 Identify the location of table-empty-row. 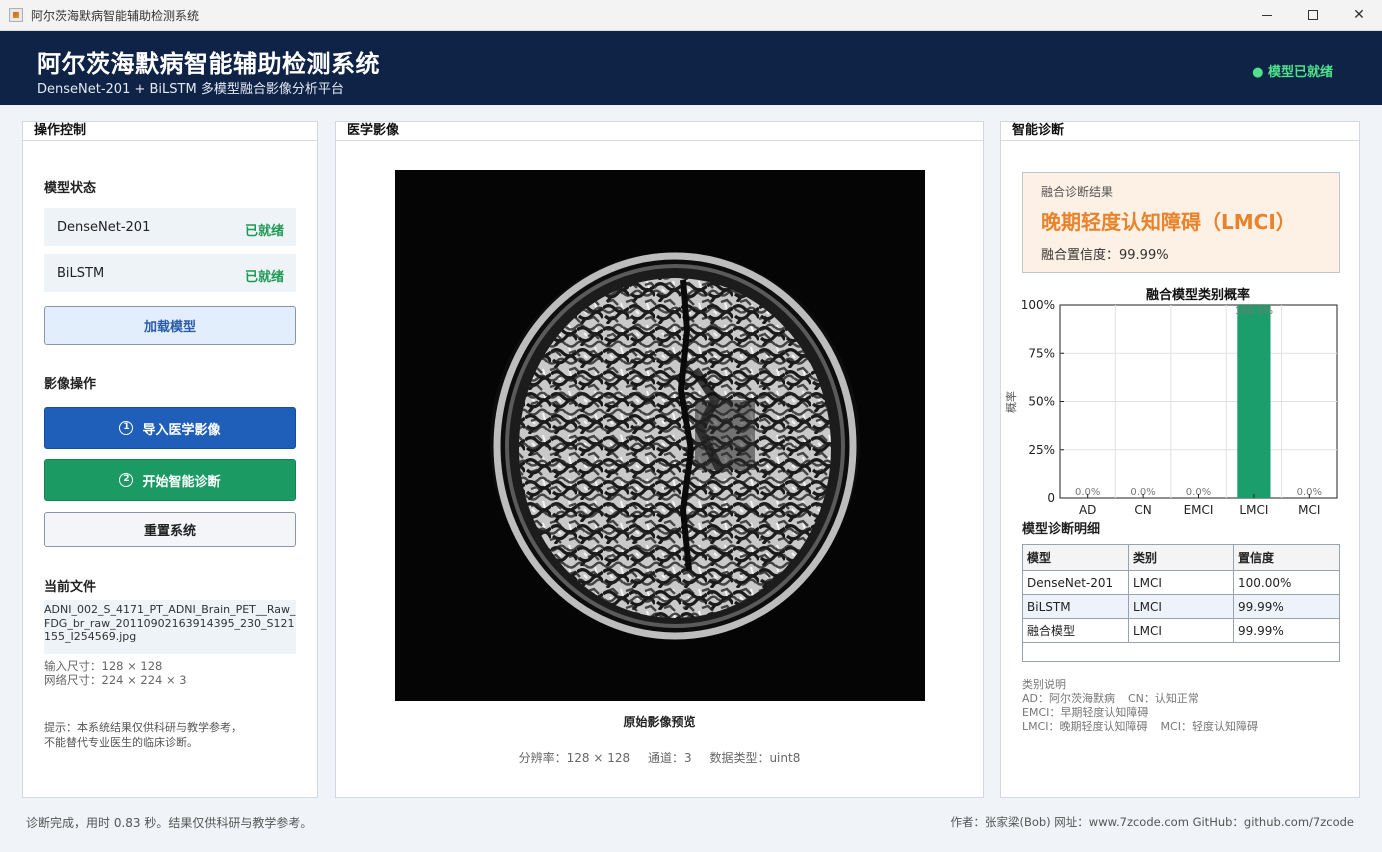
(1181, 652).